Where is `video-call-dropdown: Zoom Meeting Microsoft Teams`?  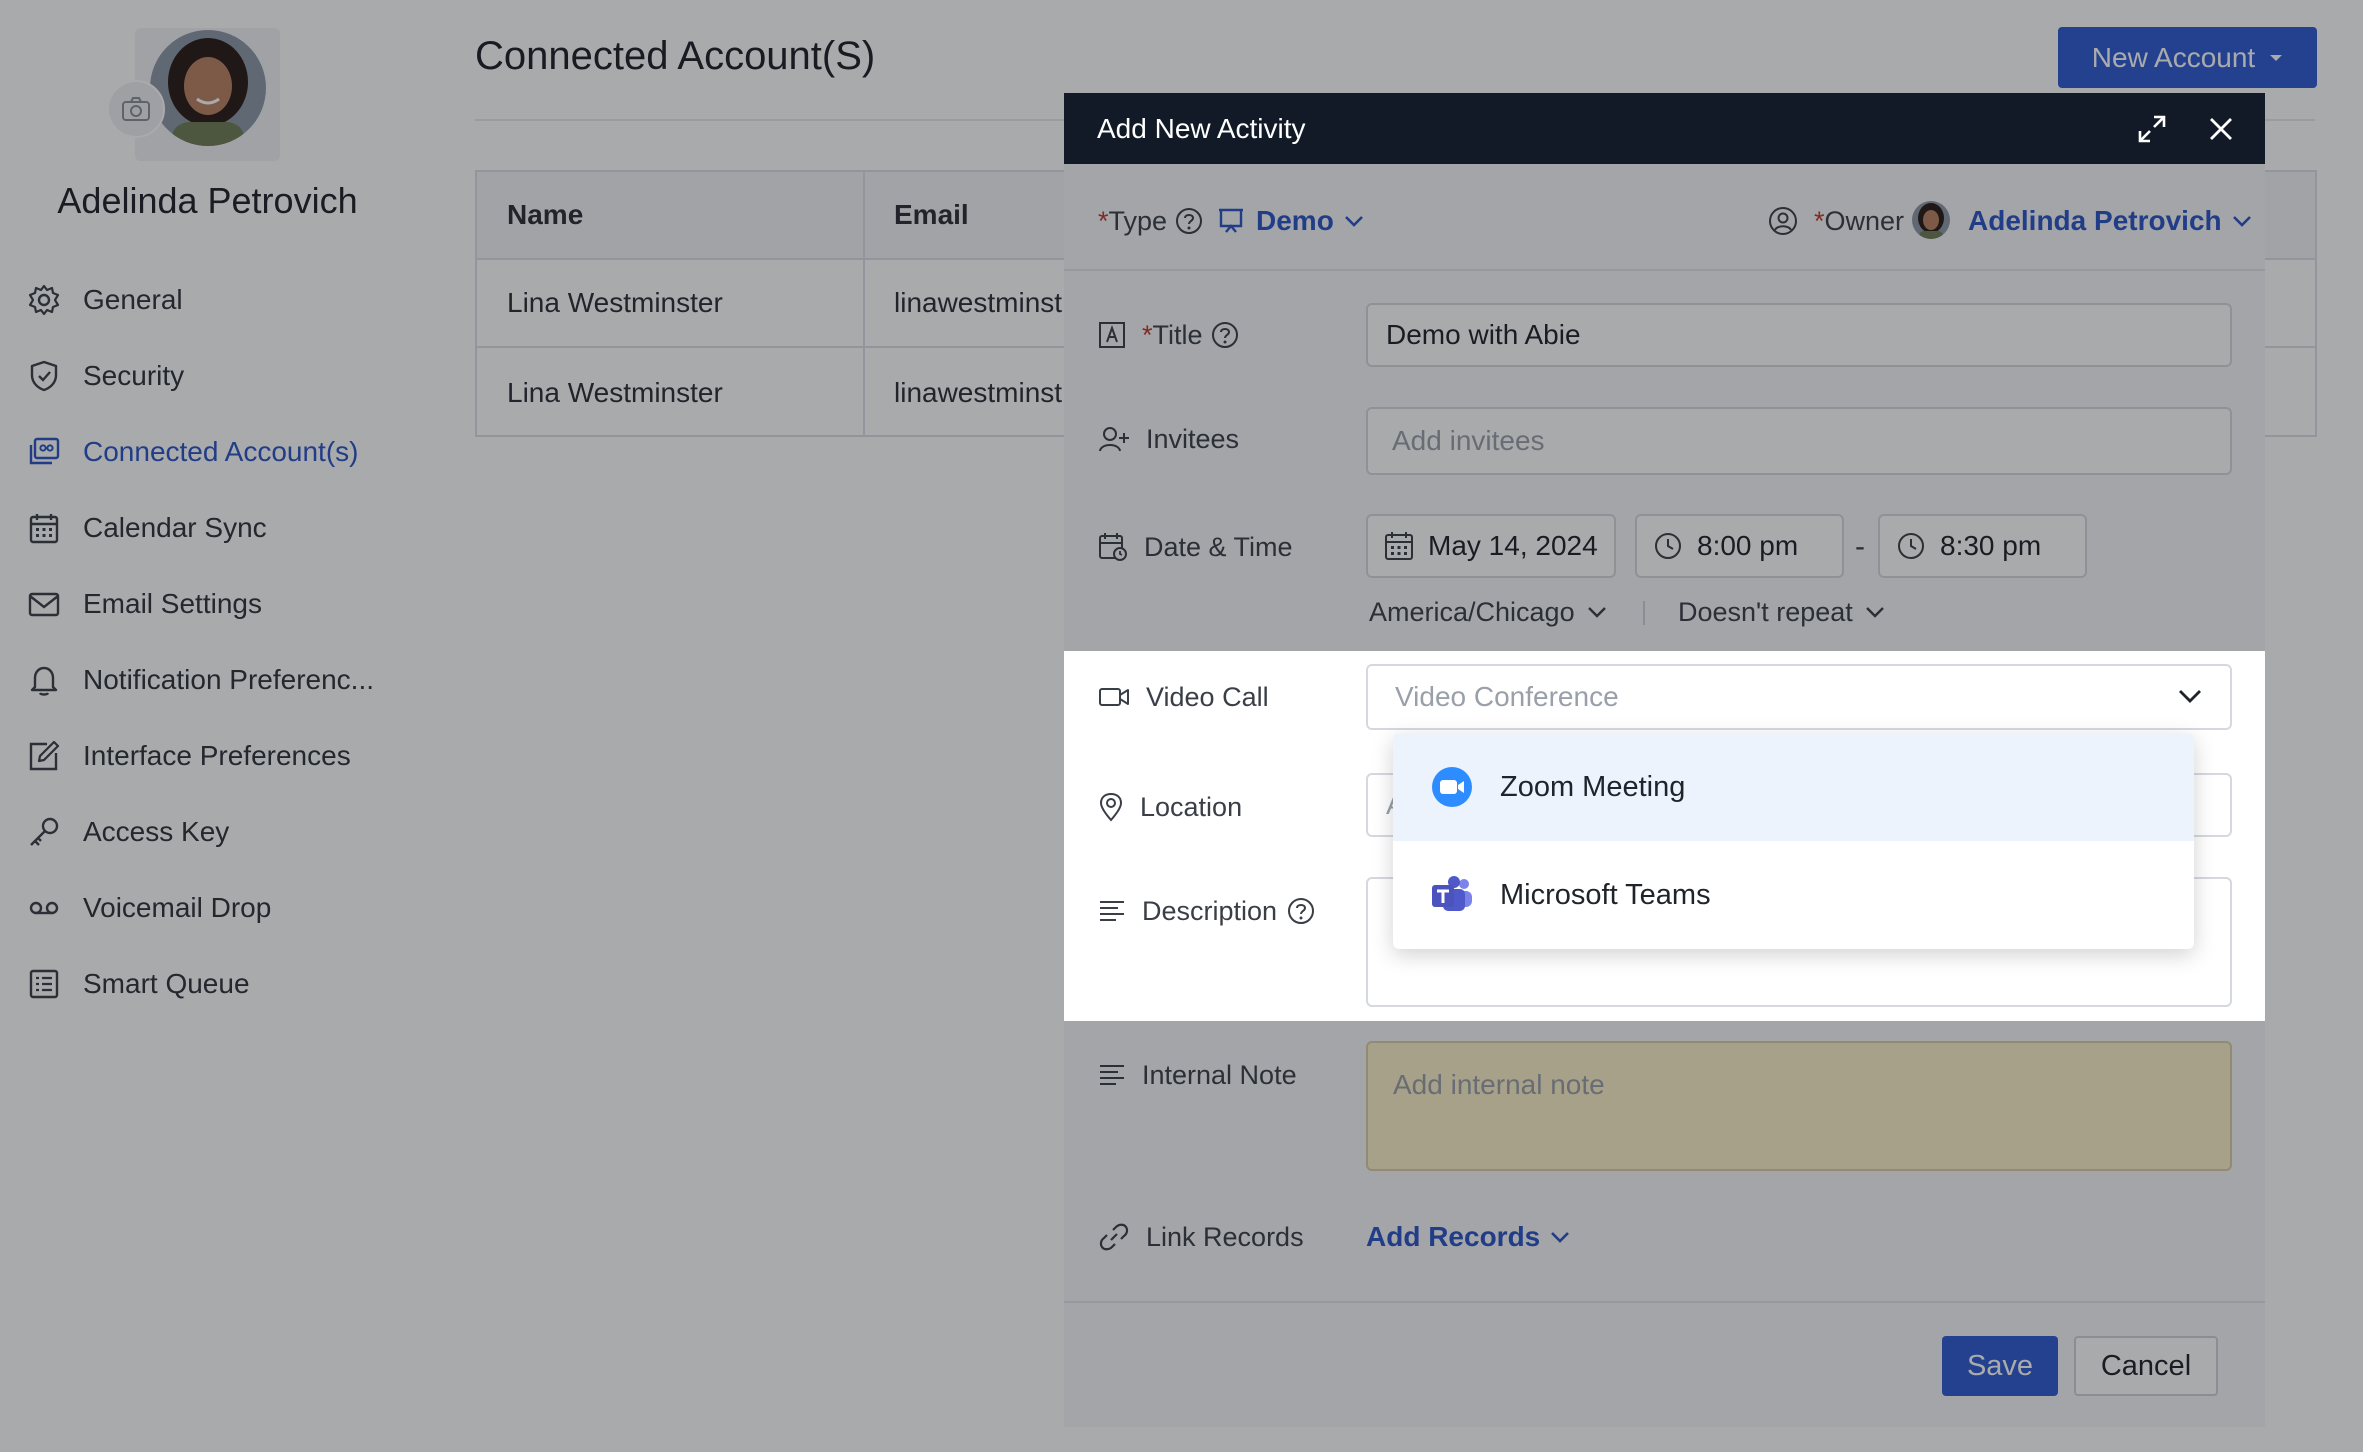 video-call-dropdown: Zoom Meeting Microsoft Teams is located at coordinates (1793, 841).